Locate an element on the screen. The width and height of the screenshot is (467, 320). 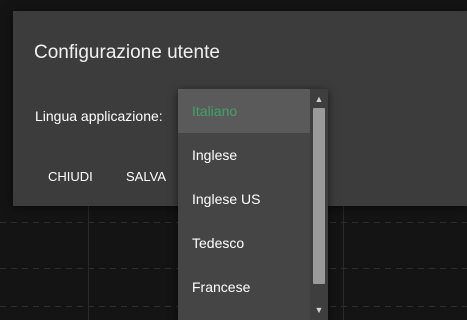
language-option-francese: Francese is located at coordinates (244, 287).